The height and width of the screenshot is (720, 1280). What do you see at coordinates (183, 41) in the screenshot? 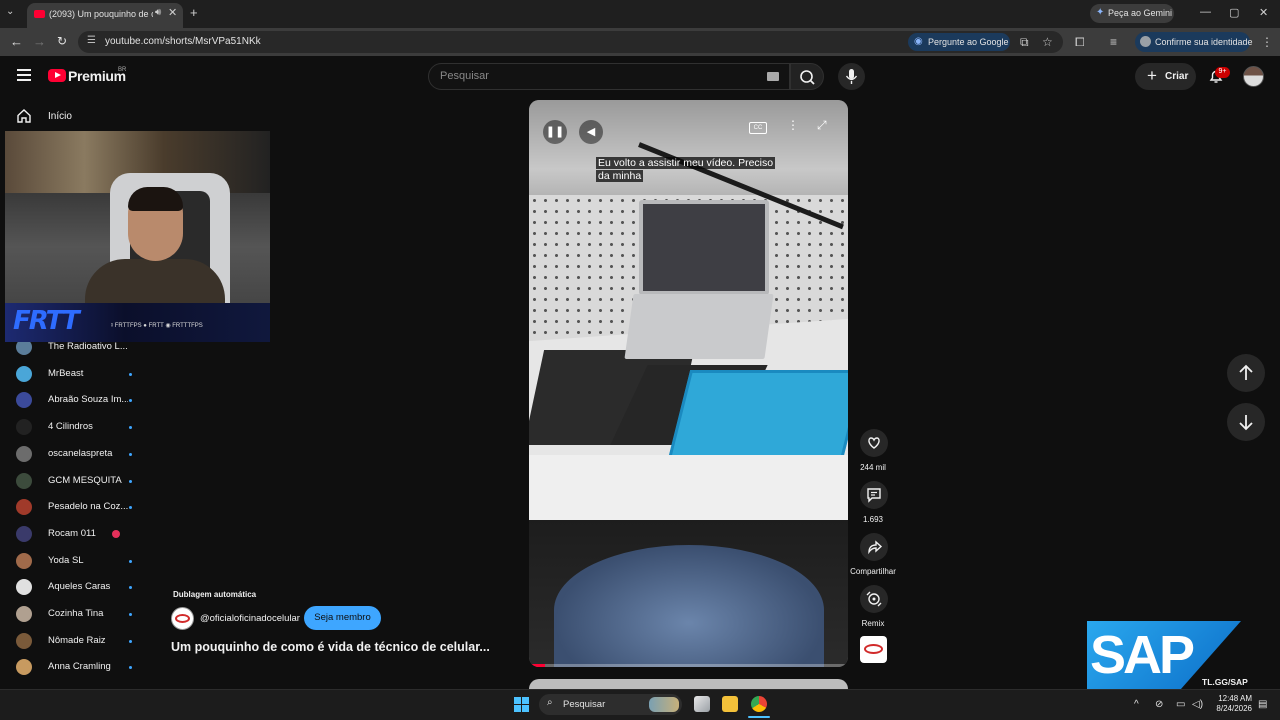
I see `url-text: youtube.com/shorts/MsrVPa51NKk` at bounding box center [183, 41].